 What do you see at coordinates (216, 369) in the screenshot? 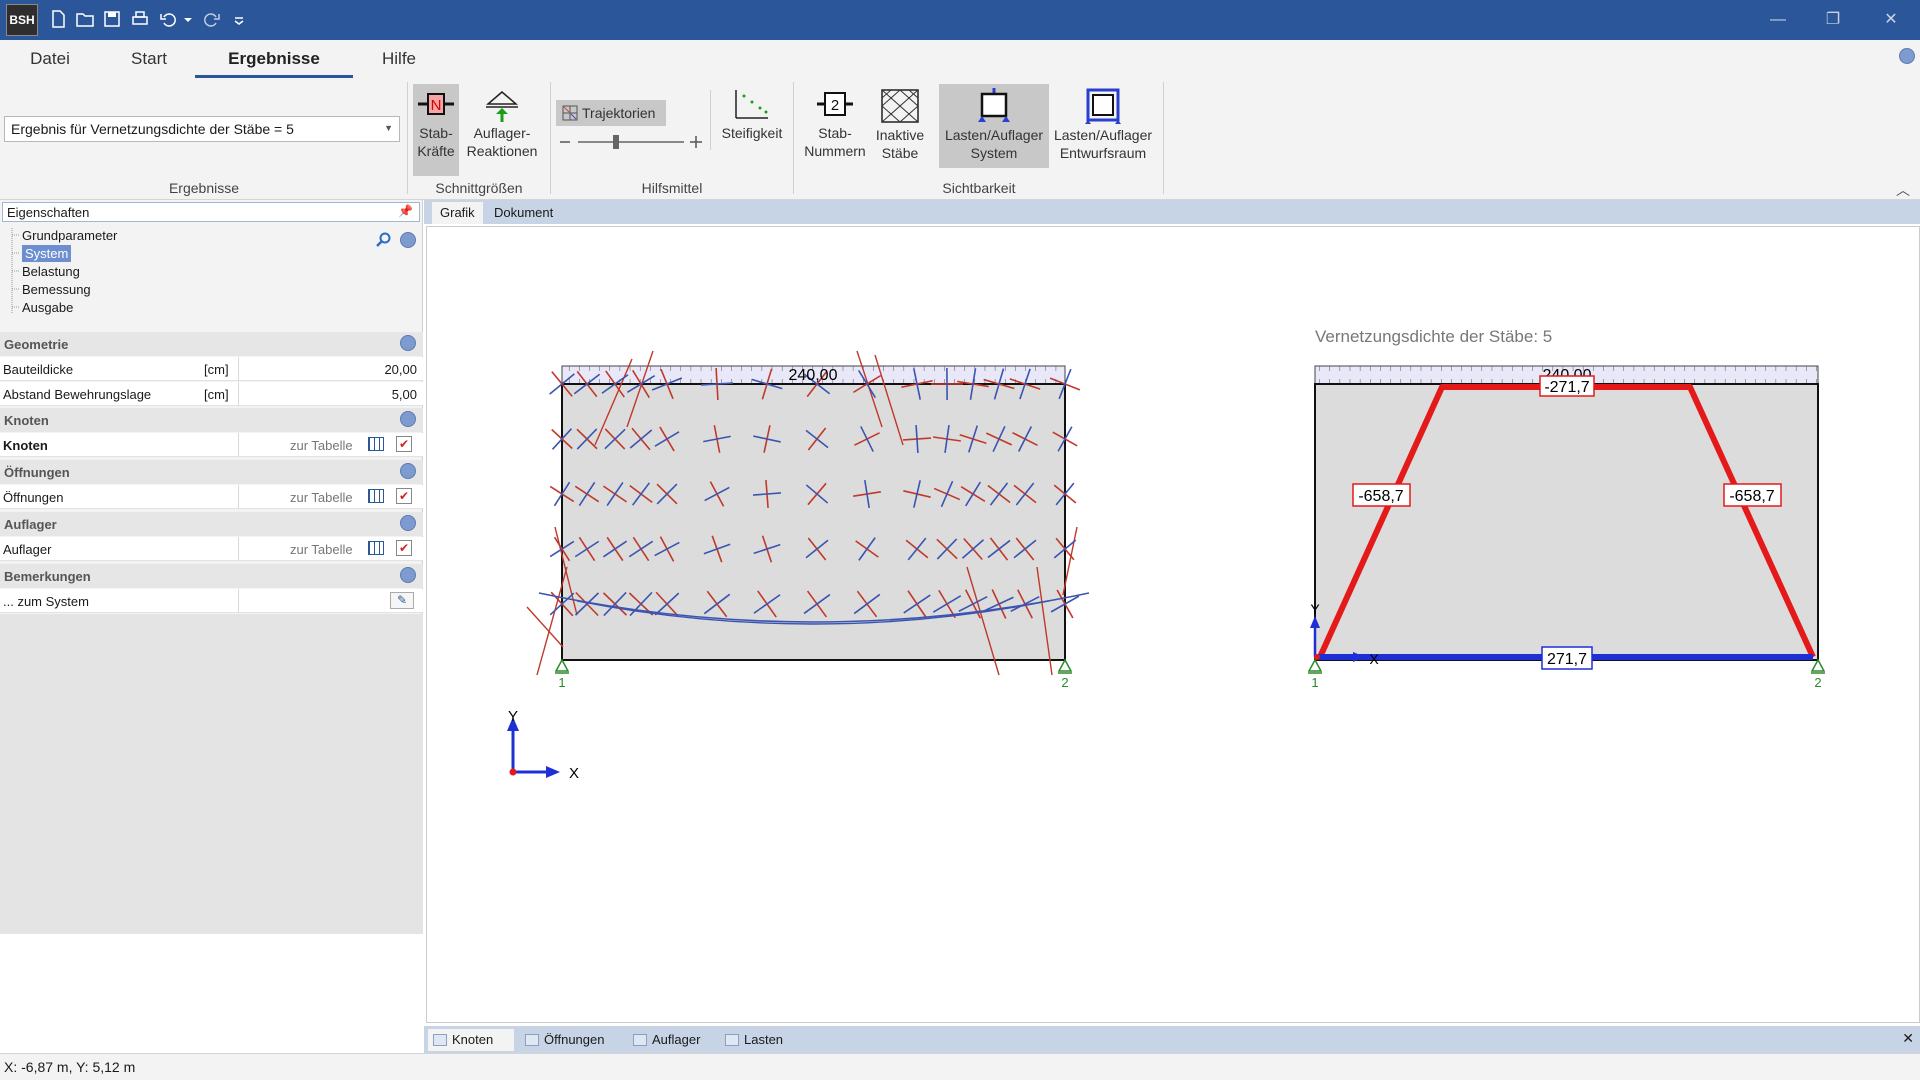
I see `bauteildicke-unit: [cm]` at bounding box center [216, 369].